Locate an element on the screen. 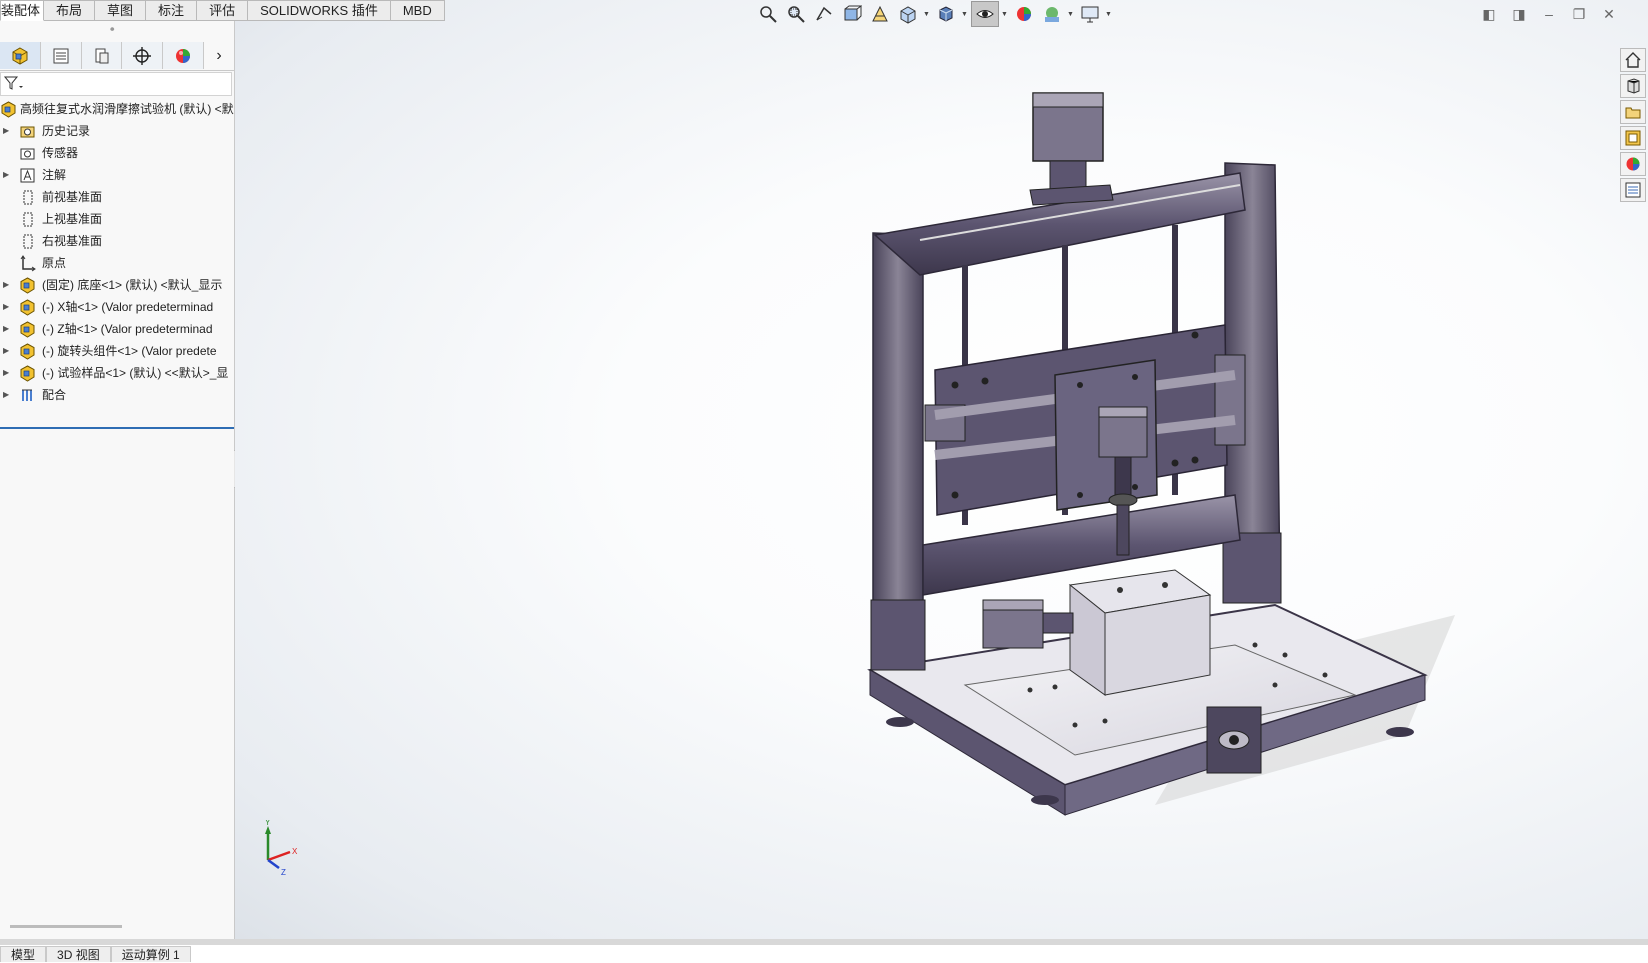 The width and height of the screenshot is (1648, 963). hide-show-items-button is located at coordinates (985, 14).